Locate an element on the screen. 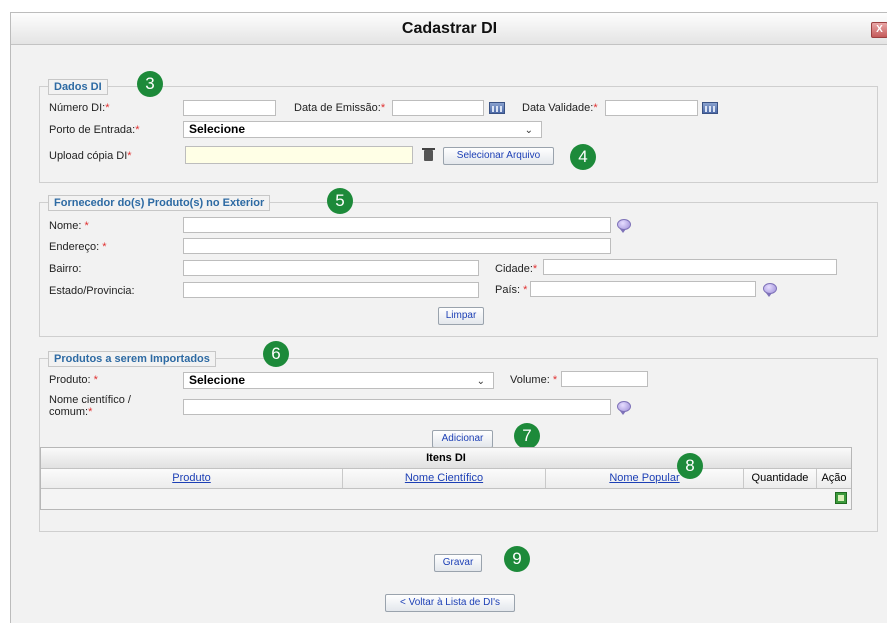 The height and width of the screenshot is (623, 887). bairro-input is located at coordinates (331, 268).